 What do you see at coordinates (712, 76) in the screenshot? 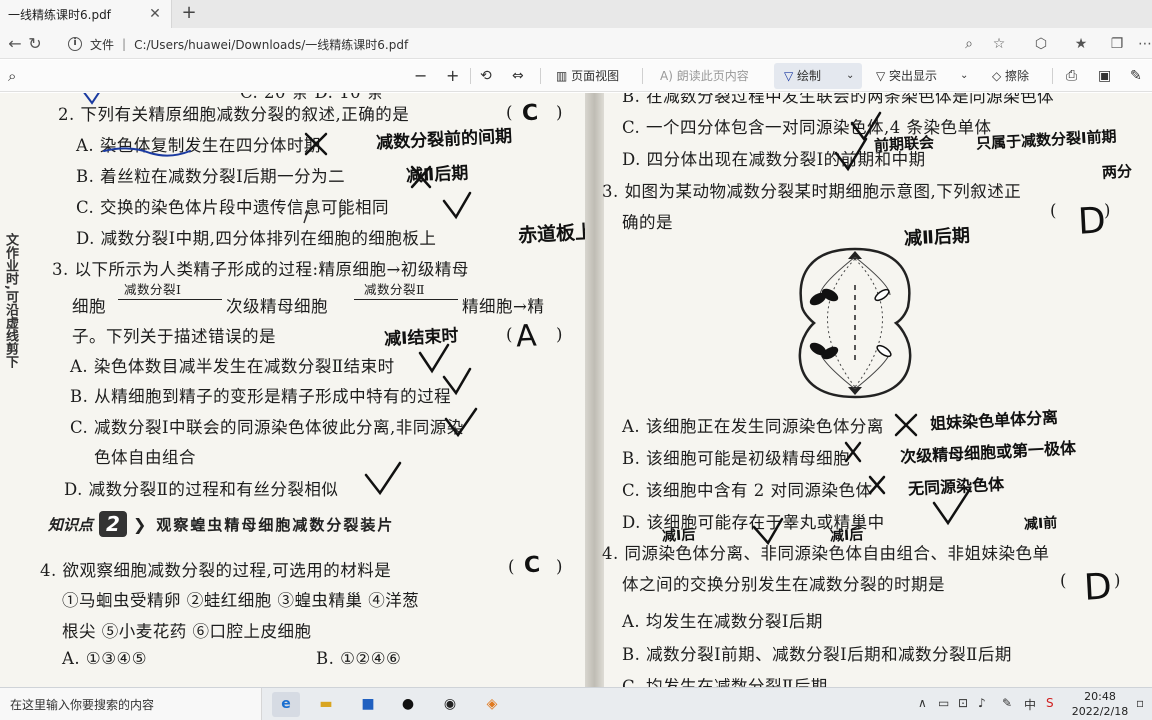
I see `read-aloud-label: 朗读此页内容` at bounding box center [712, 76].